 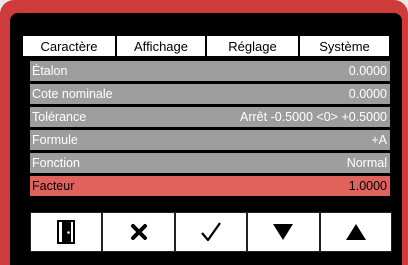 I want to click on setting-row-cote-nominale: Cote nominale 0.0000, so click(x=210, y=94).